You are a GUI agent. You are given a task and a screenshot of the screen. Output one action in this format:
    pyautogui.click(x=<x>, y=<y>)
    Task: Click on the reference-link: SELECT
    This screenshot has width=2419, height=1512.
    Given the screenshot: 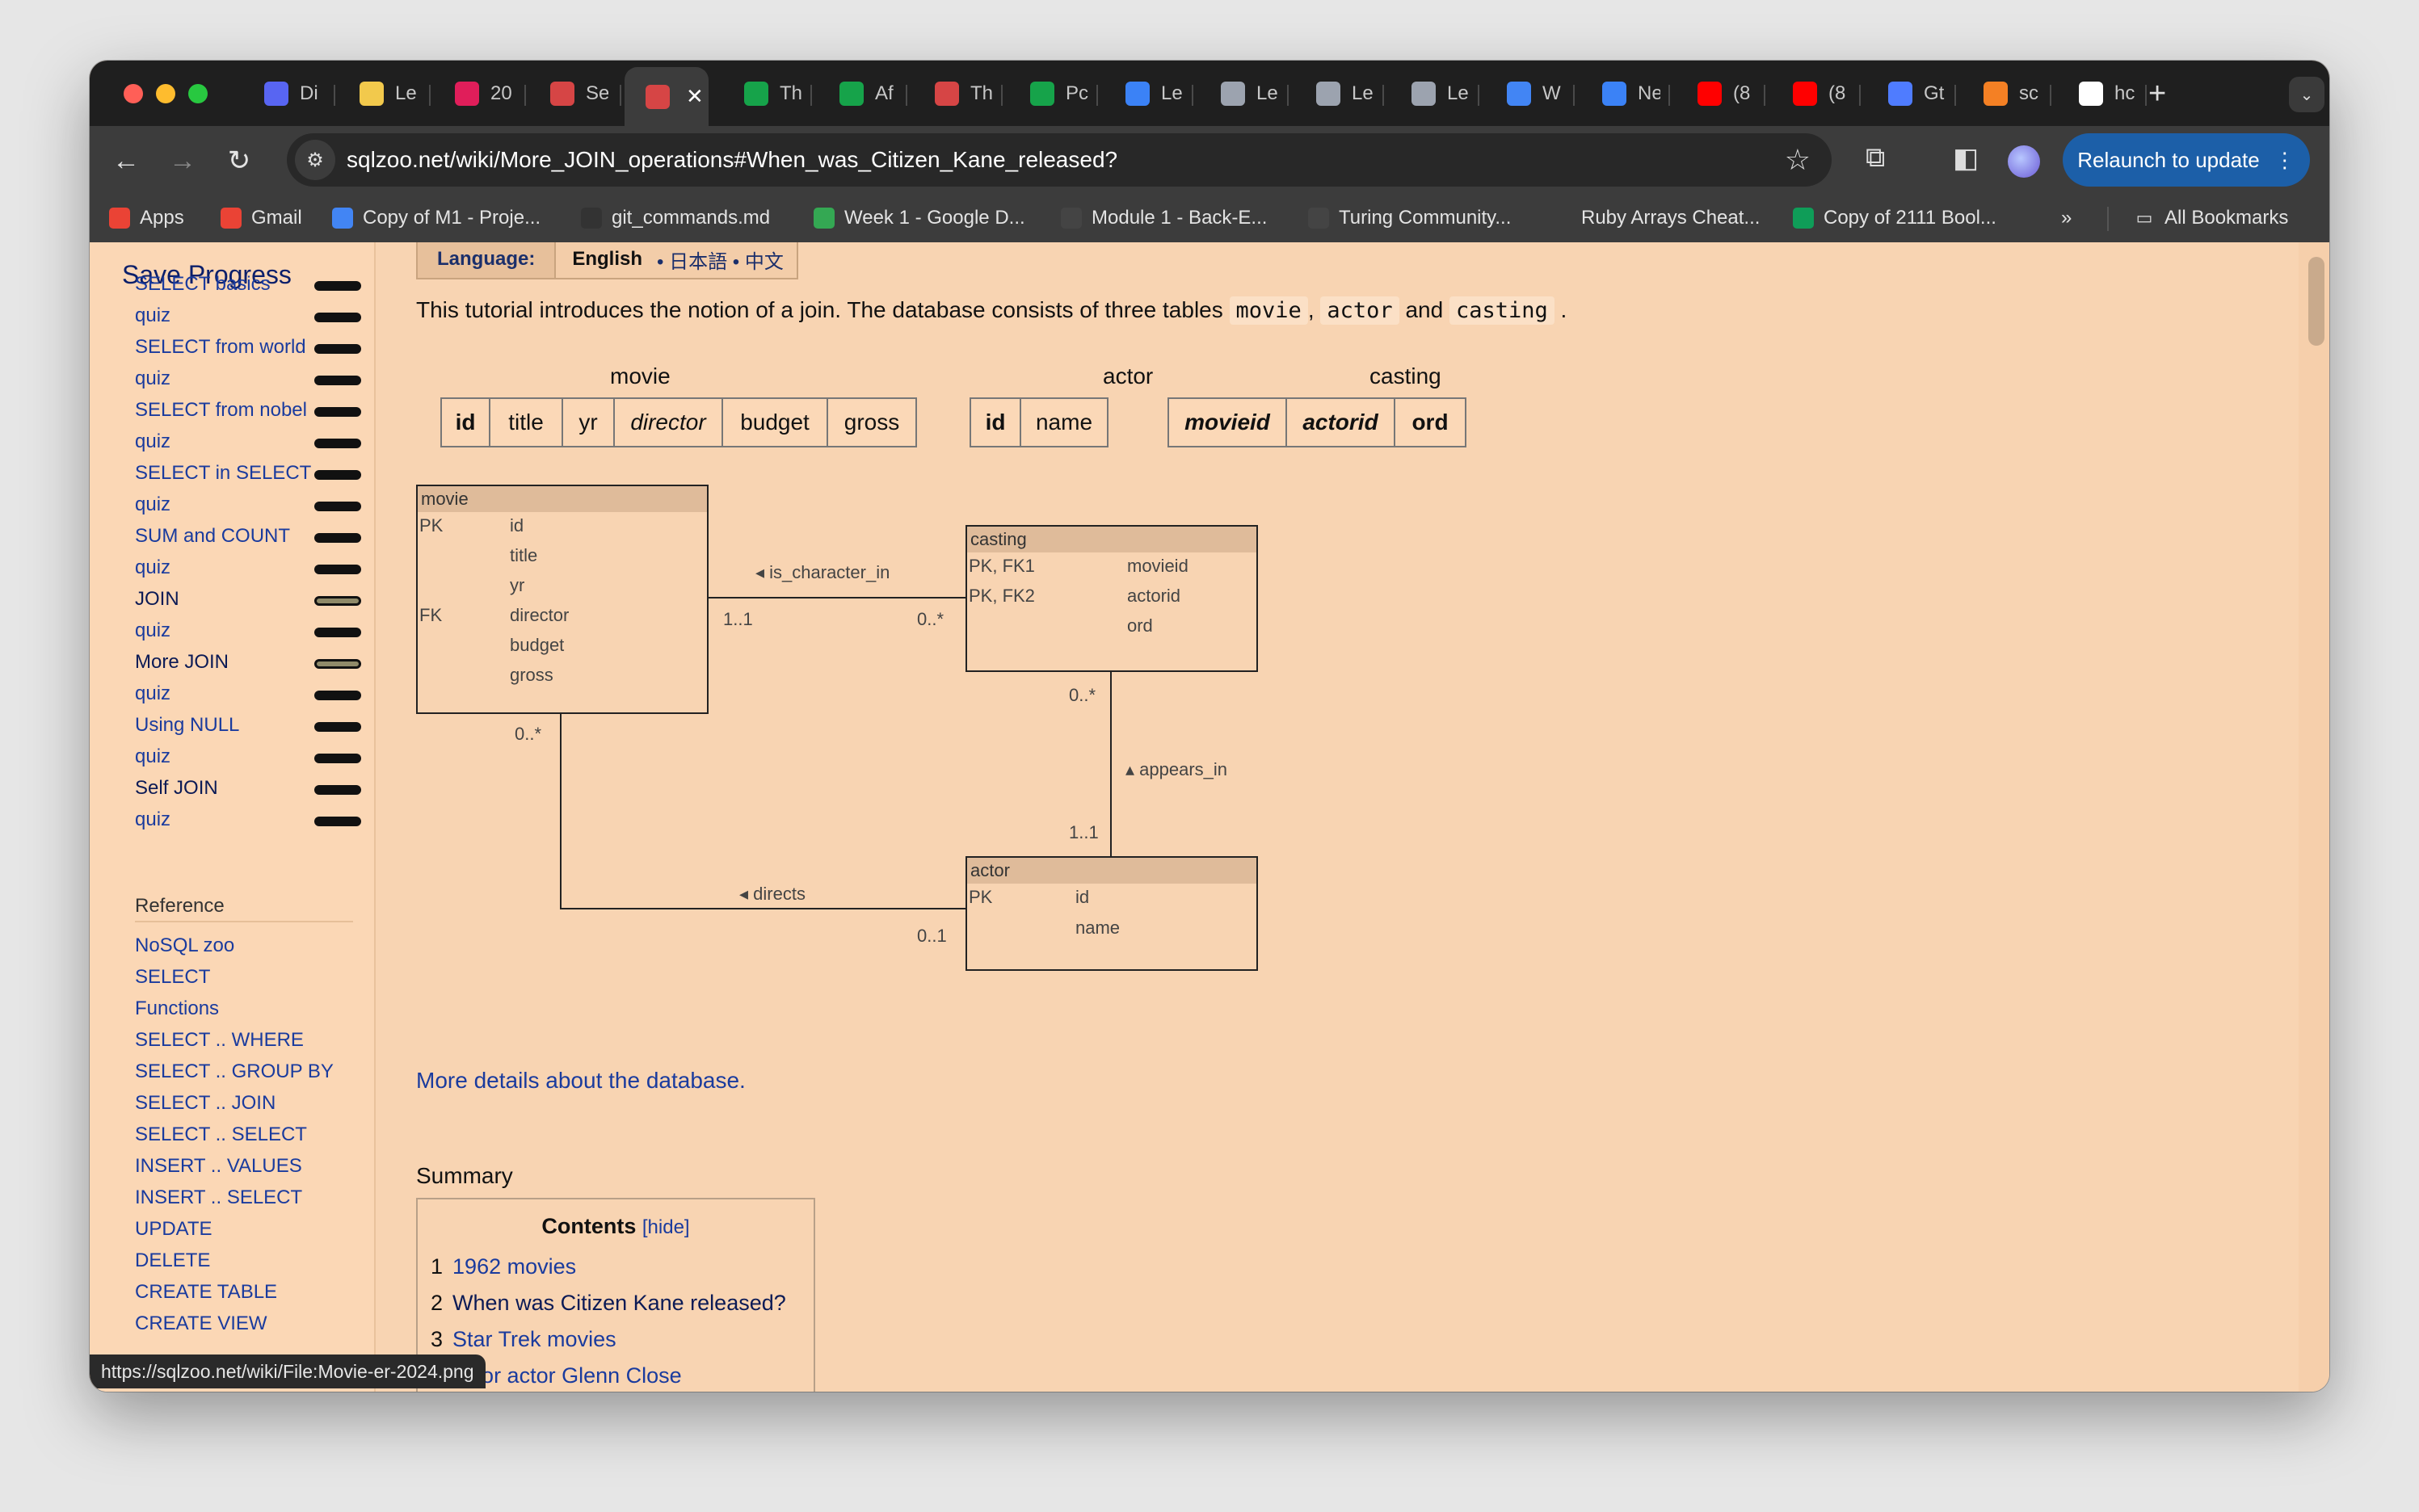 What is the action you would take?
    pyautogui.click(x=173, y=977)
    